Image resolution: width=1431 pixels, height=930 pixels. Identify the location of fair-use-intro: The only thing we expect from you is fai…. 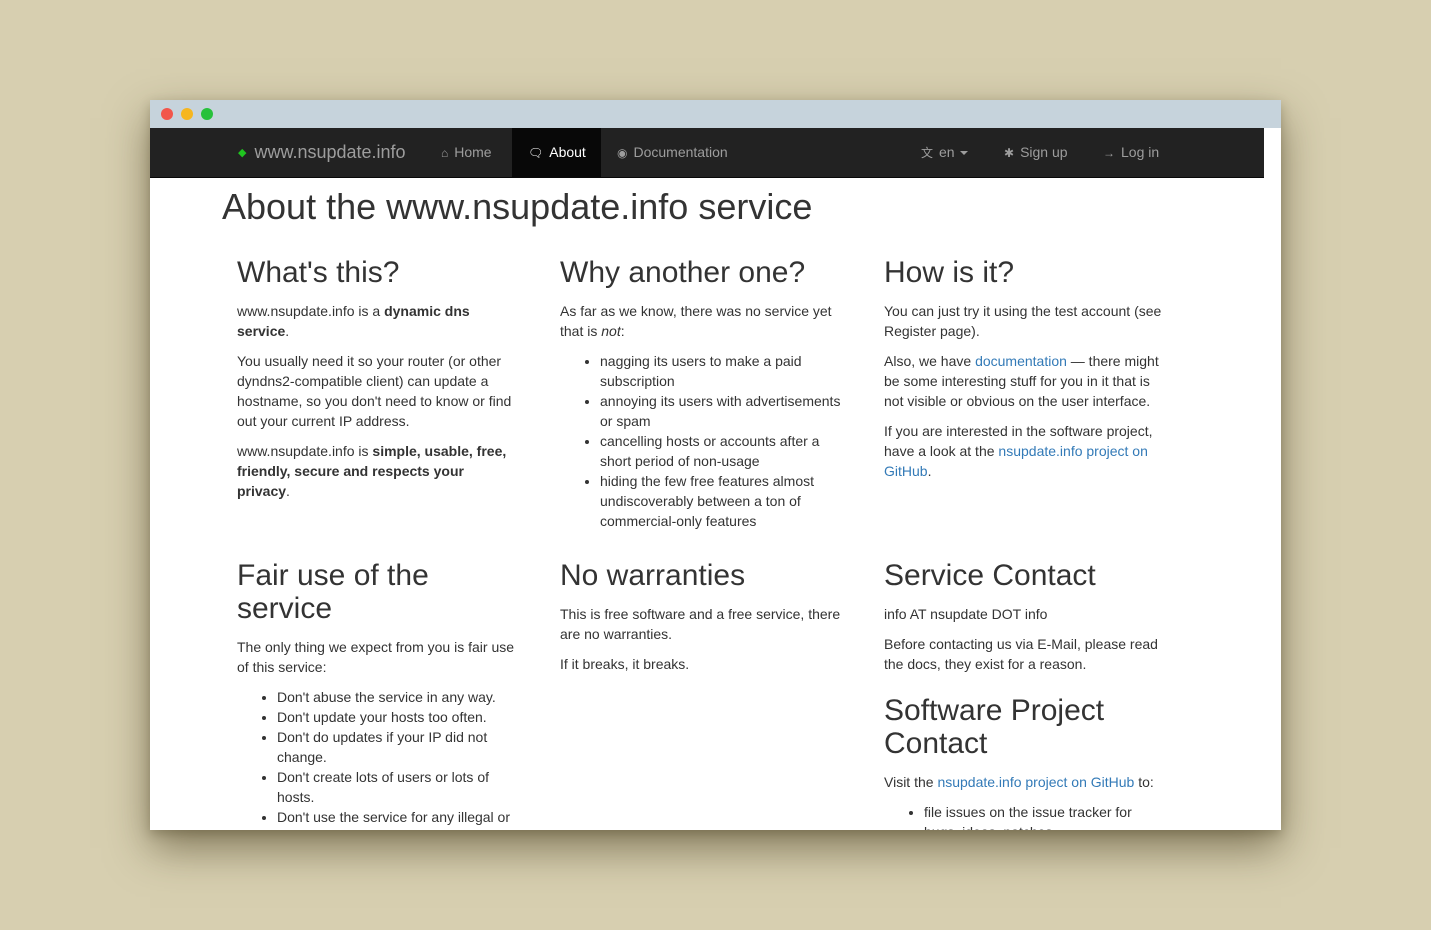
(376, 657).